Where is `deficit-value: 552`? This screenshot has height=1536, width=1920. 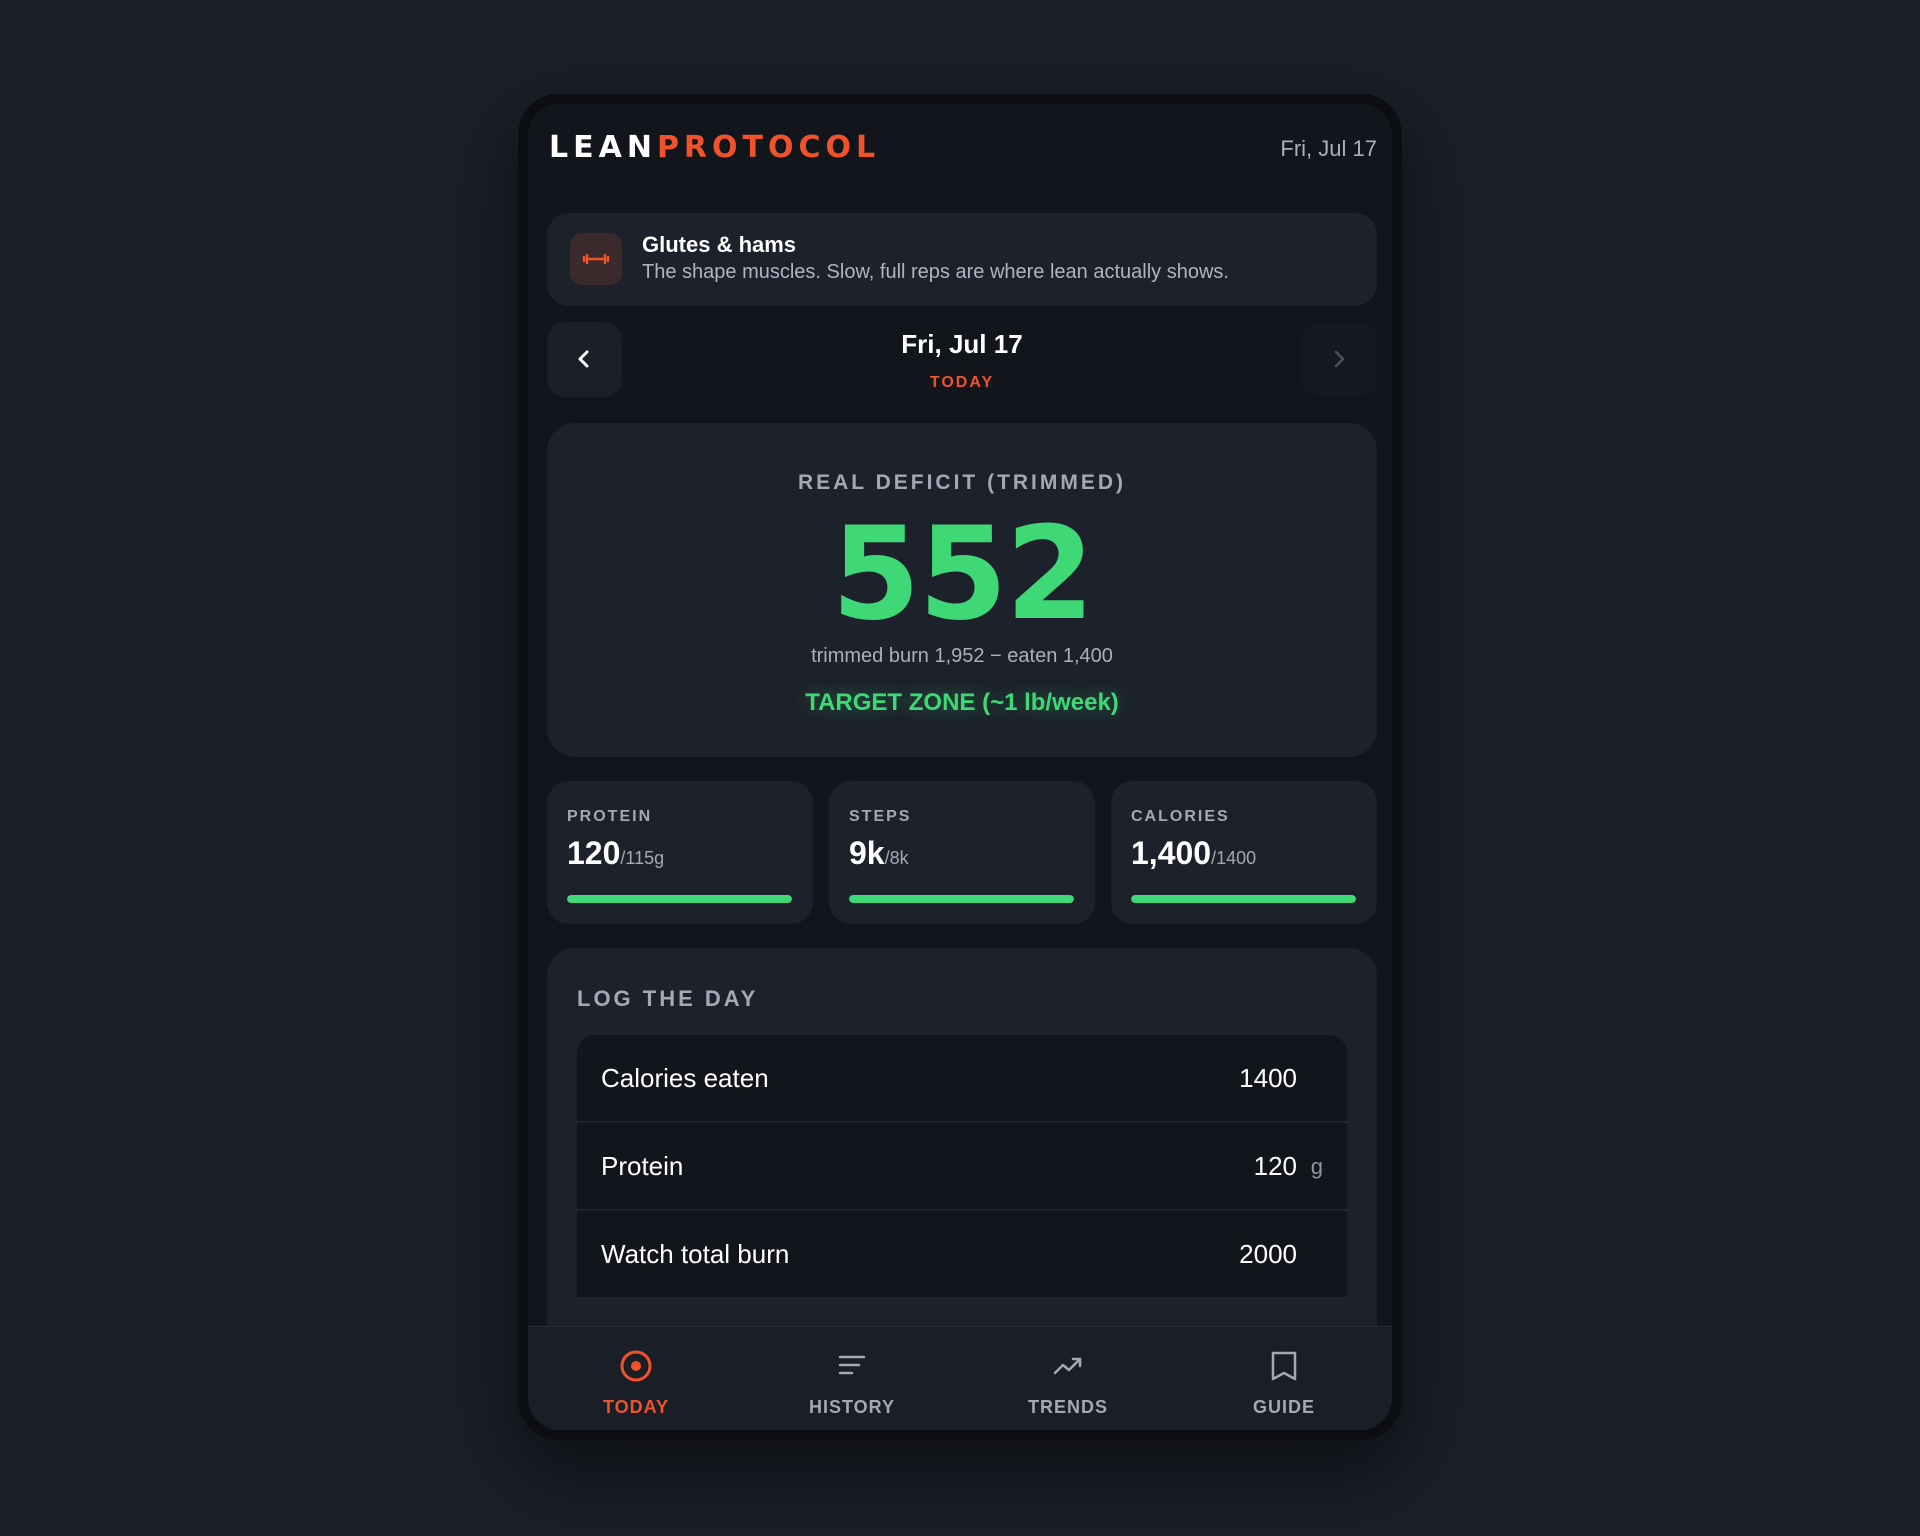
deficit-value: 552 is located at coordinates (962, 574).